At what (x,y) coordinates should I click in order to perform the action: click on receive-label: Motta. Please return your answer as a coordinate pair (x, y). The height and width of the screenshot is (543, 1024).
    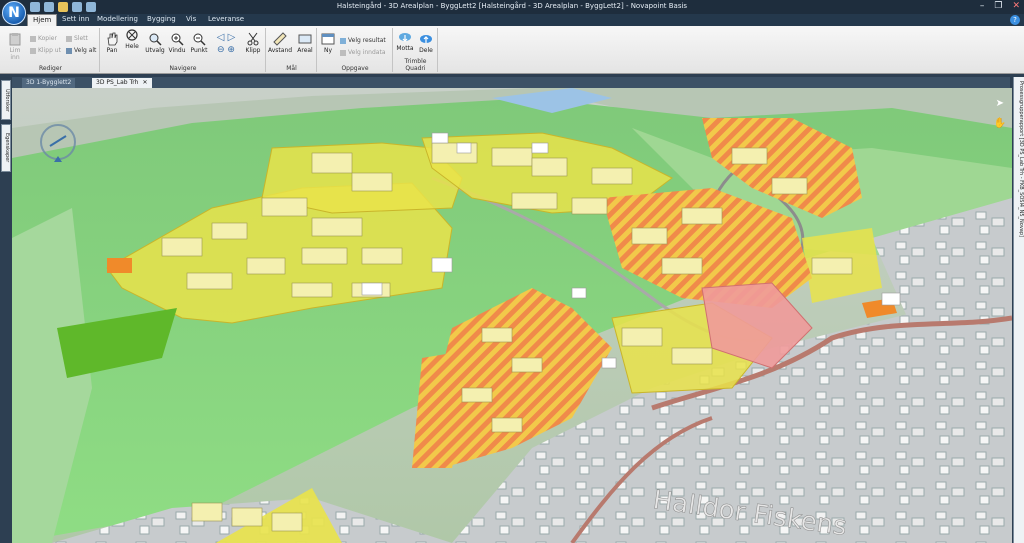
    Looking at the image, I should click on (405, 48).